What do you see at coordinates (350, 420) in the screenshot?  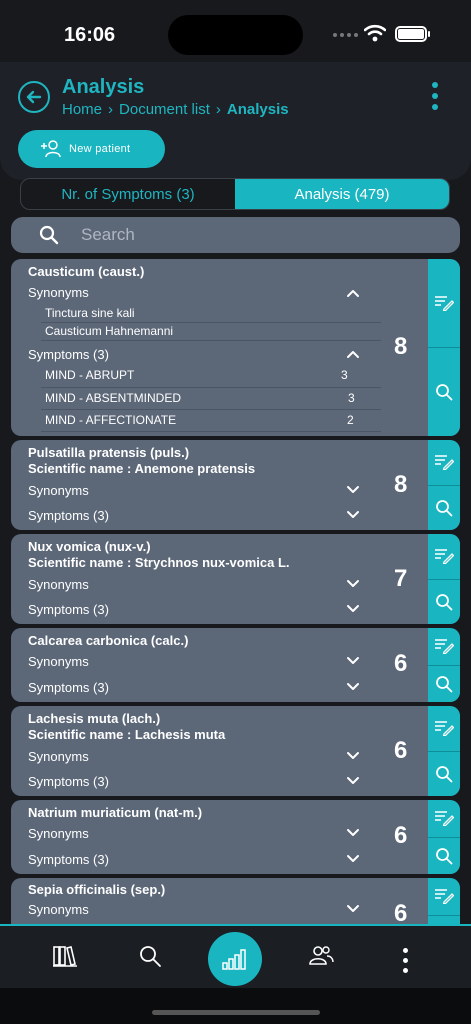 I see `symptom-grade: 2` at bounding box center [350, 420].